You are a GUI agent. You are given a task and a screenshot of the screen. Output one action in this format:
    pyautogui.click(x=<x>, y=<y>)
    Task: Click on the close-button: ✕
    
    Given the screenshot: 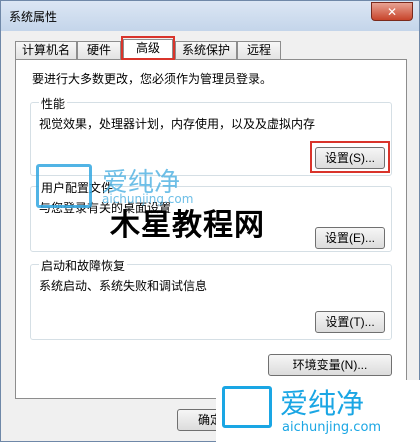 What is the action you would take?
    pyautogui.click(x=392, y=11)
    